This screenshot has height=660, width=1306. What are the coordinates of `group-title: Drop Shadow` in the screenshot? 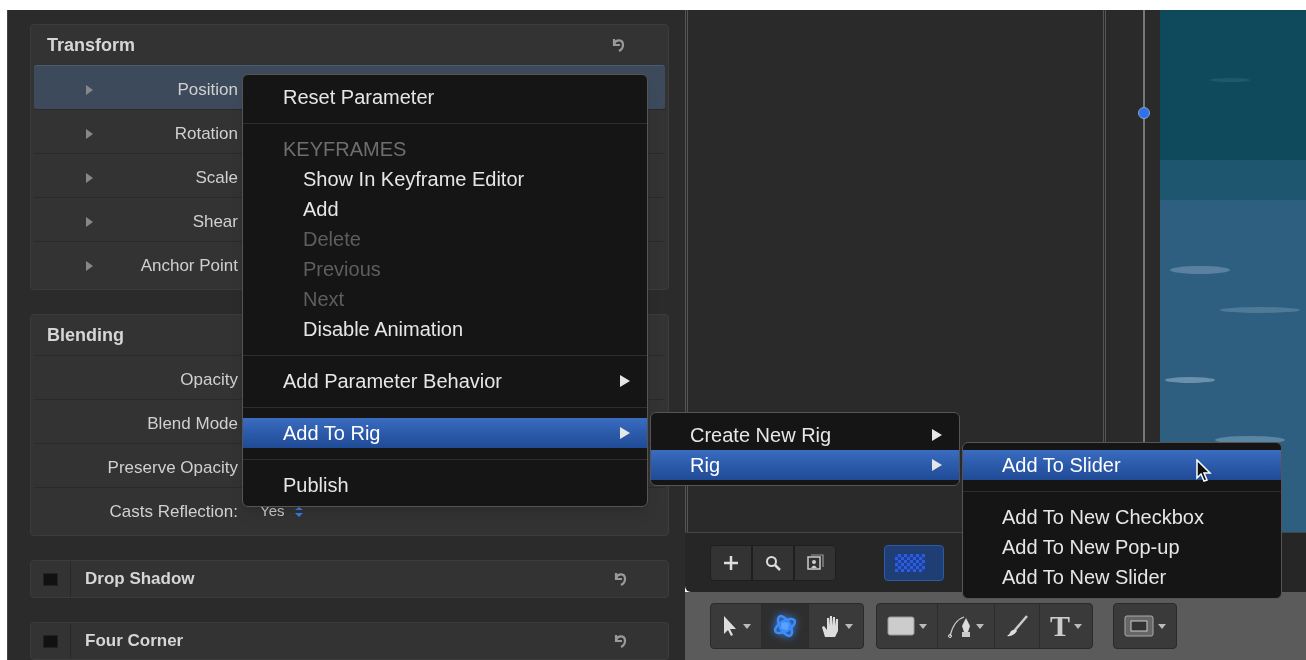 It's located at (140, 579).